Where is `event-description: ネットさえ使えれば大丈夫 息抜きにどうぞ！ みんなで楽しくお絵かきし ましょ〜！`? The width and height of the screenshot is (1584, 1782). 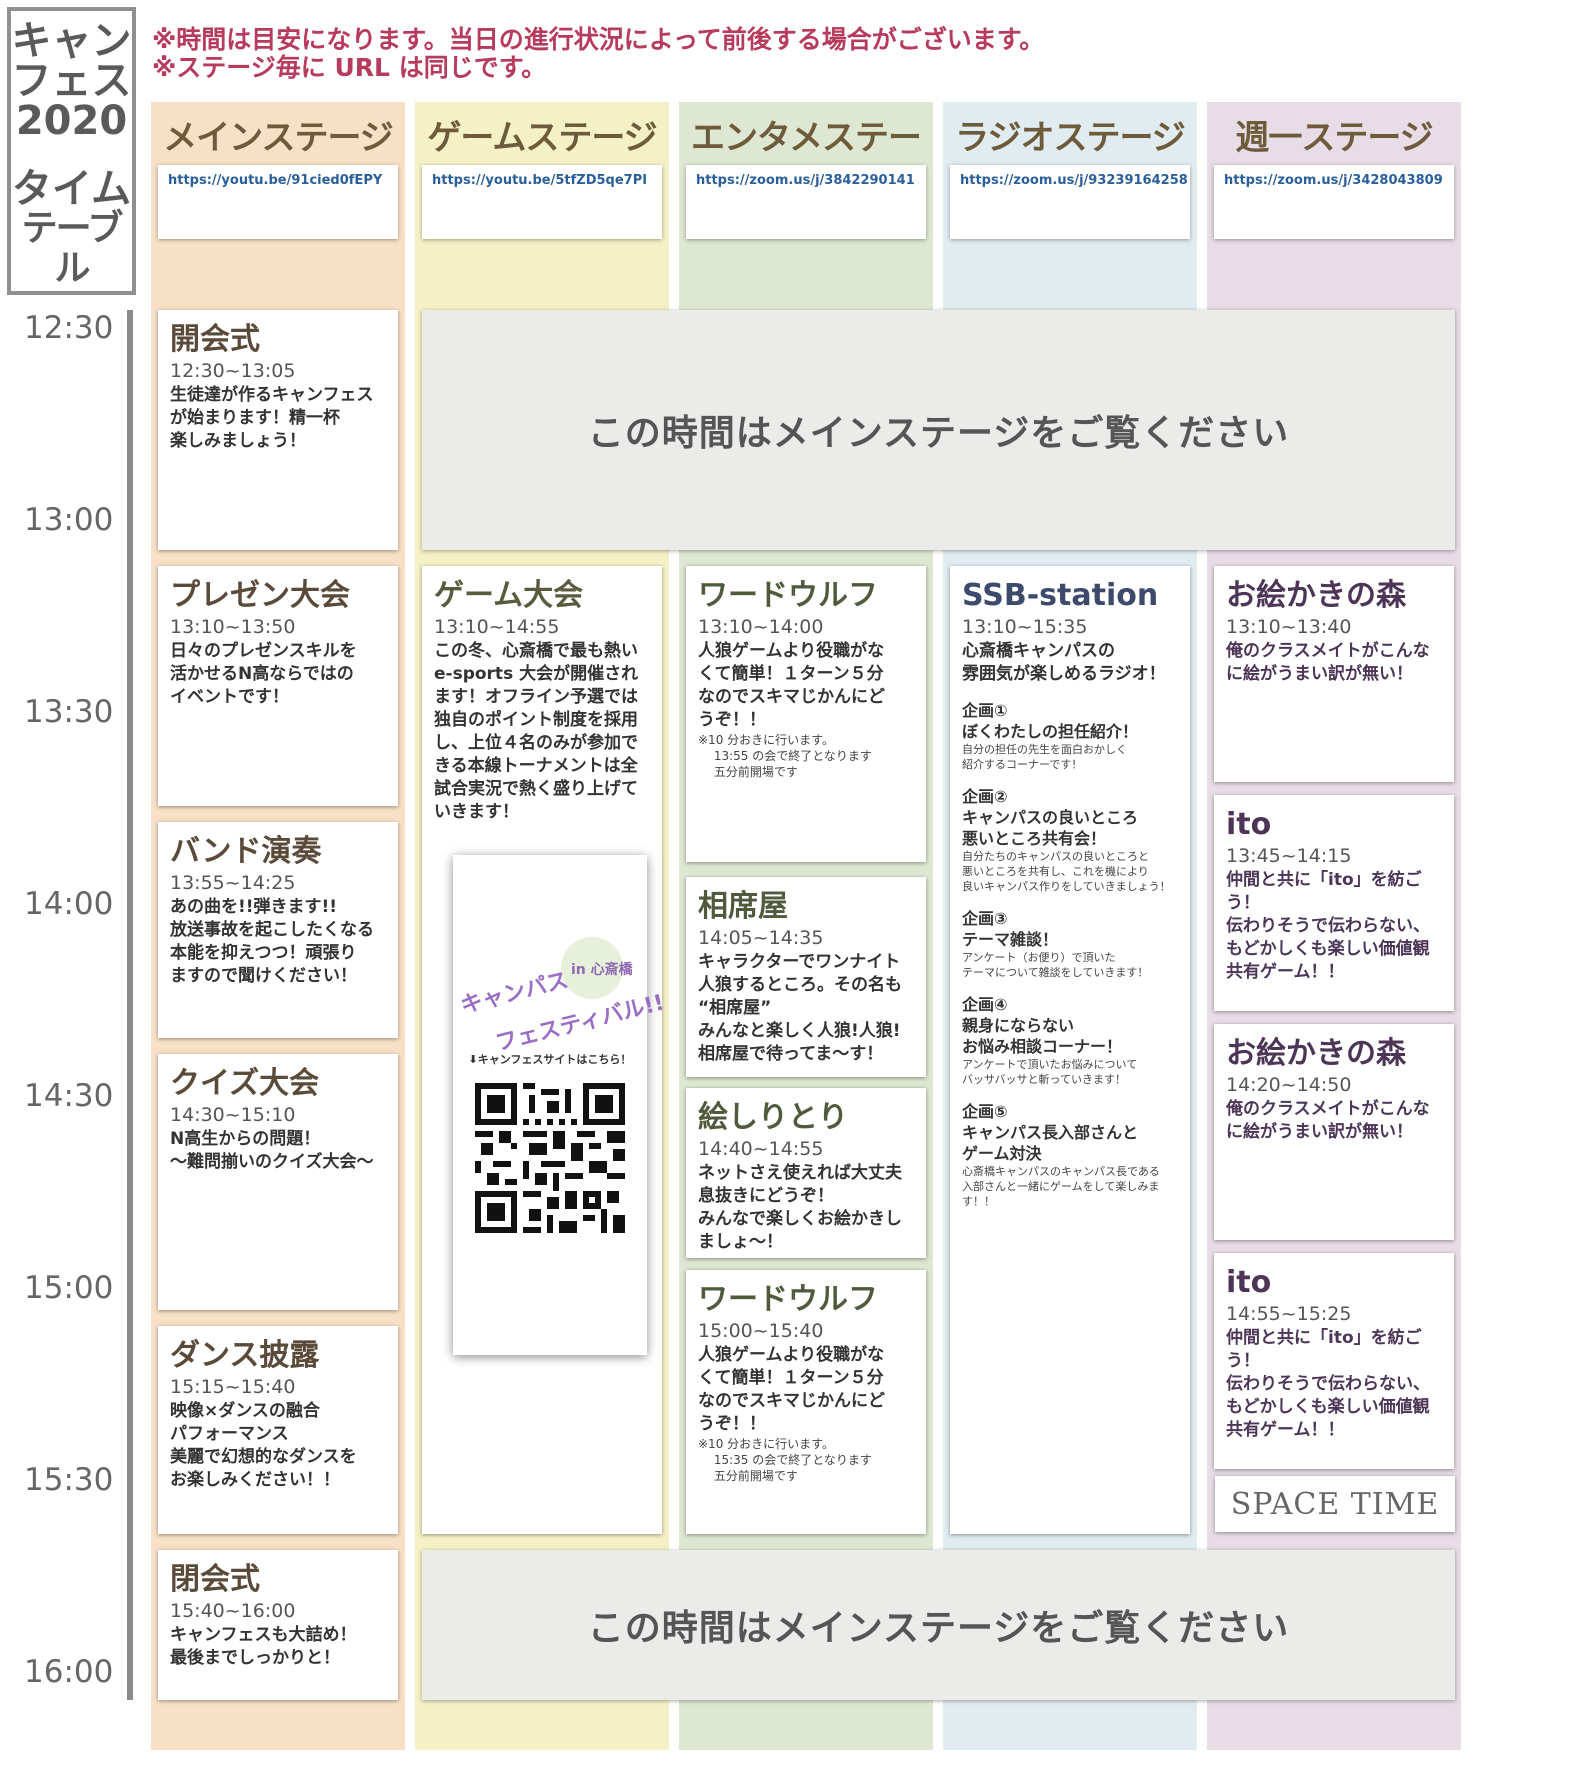 event-description: ネットさえ使えれば大丈夫 息抜きにどうぞ！ みんなで楽しくお絵かきし ましょ〜！ is located at coordinates (800, 1207).